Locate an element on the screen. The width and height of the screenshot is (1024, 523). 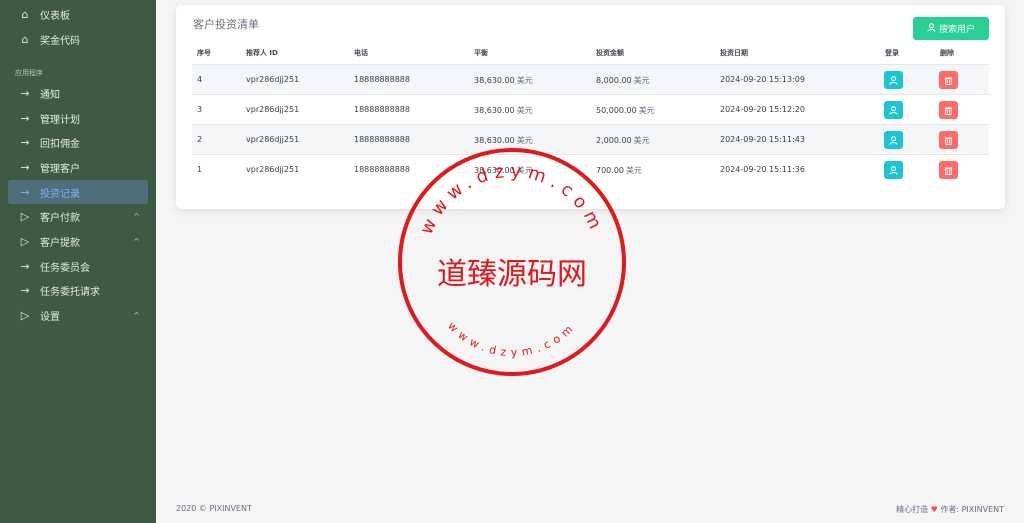
sidebar-item-investment-records: → 投资记录 is located at coordinates (78, 192).